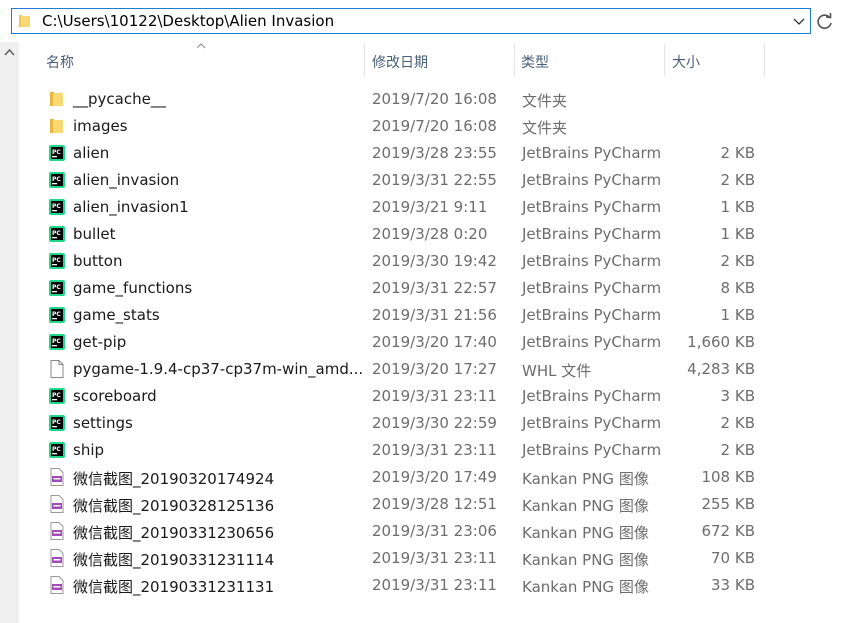 Image resolution: width=842 pixels, height=623 pixels. What do you see at coordinates (733, 585) in the screenshot?
I see `file-size: 33 KB` at bounding box center [733, 585].